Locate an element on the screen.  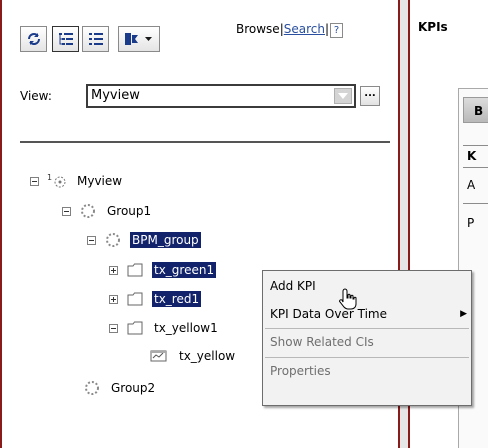
filter-dropdown-icon is located at coordinates (138, 39).